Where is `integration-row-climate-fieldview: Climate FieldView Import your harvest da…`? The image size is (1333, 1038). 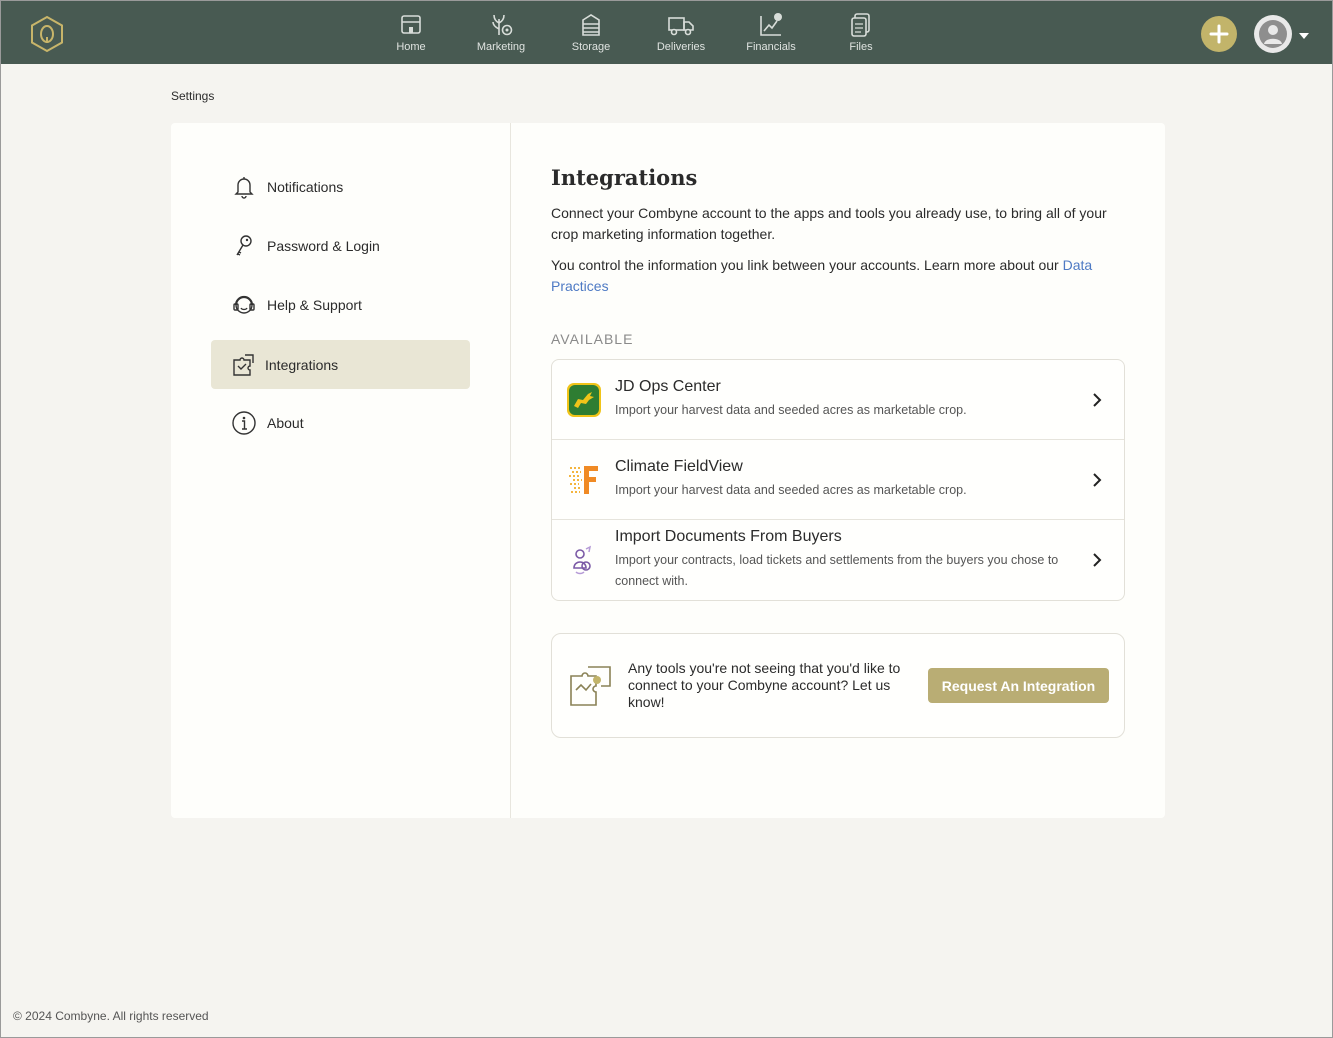 integration-row-climate-fieldview: Climate FieldView Import your harvest da… is located at coordinates (838, 480).